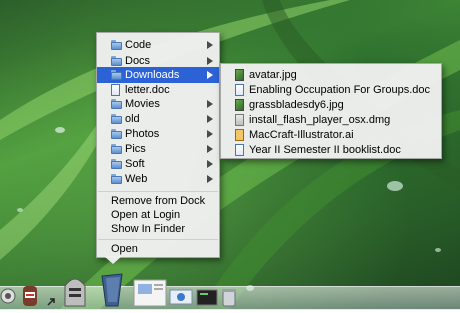 The width and height of the screenshot is (460, 313). Describe the element at coordinates (239, 135) in the screenshot. I see `illustrator-file-icon` at that location.